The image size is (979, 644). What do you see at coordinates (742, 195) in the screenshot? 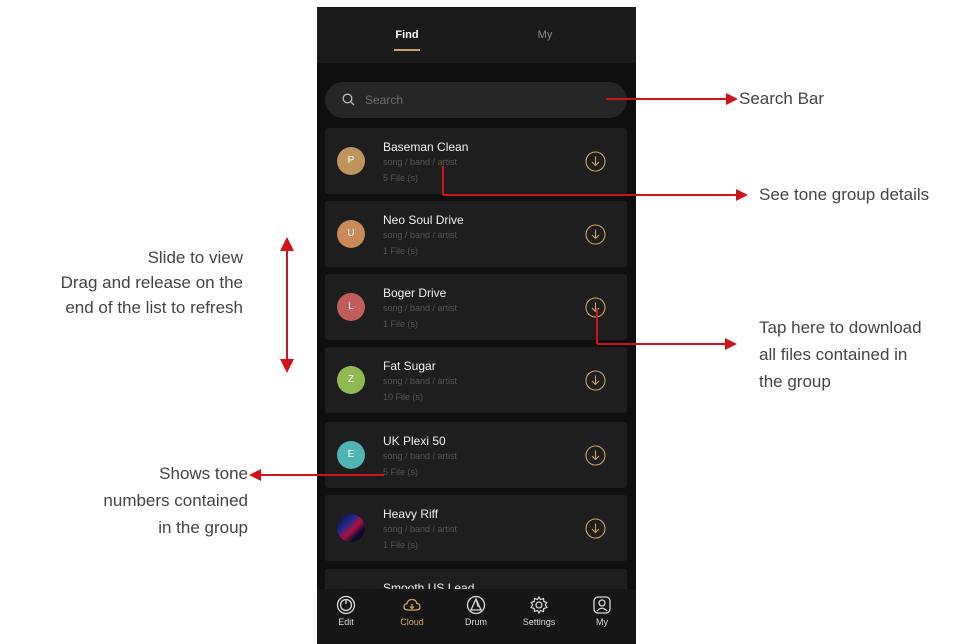
I see `tone-details-arrowhead` at bounding box center [742, 195].